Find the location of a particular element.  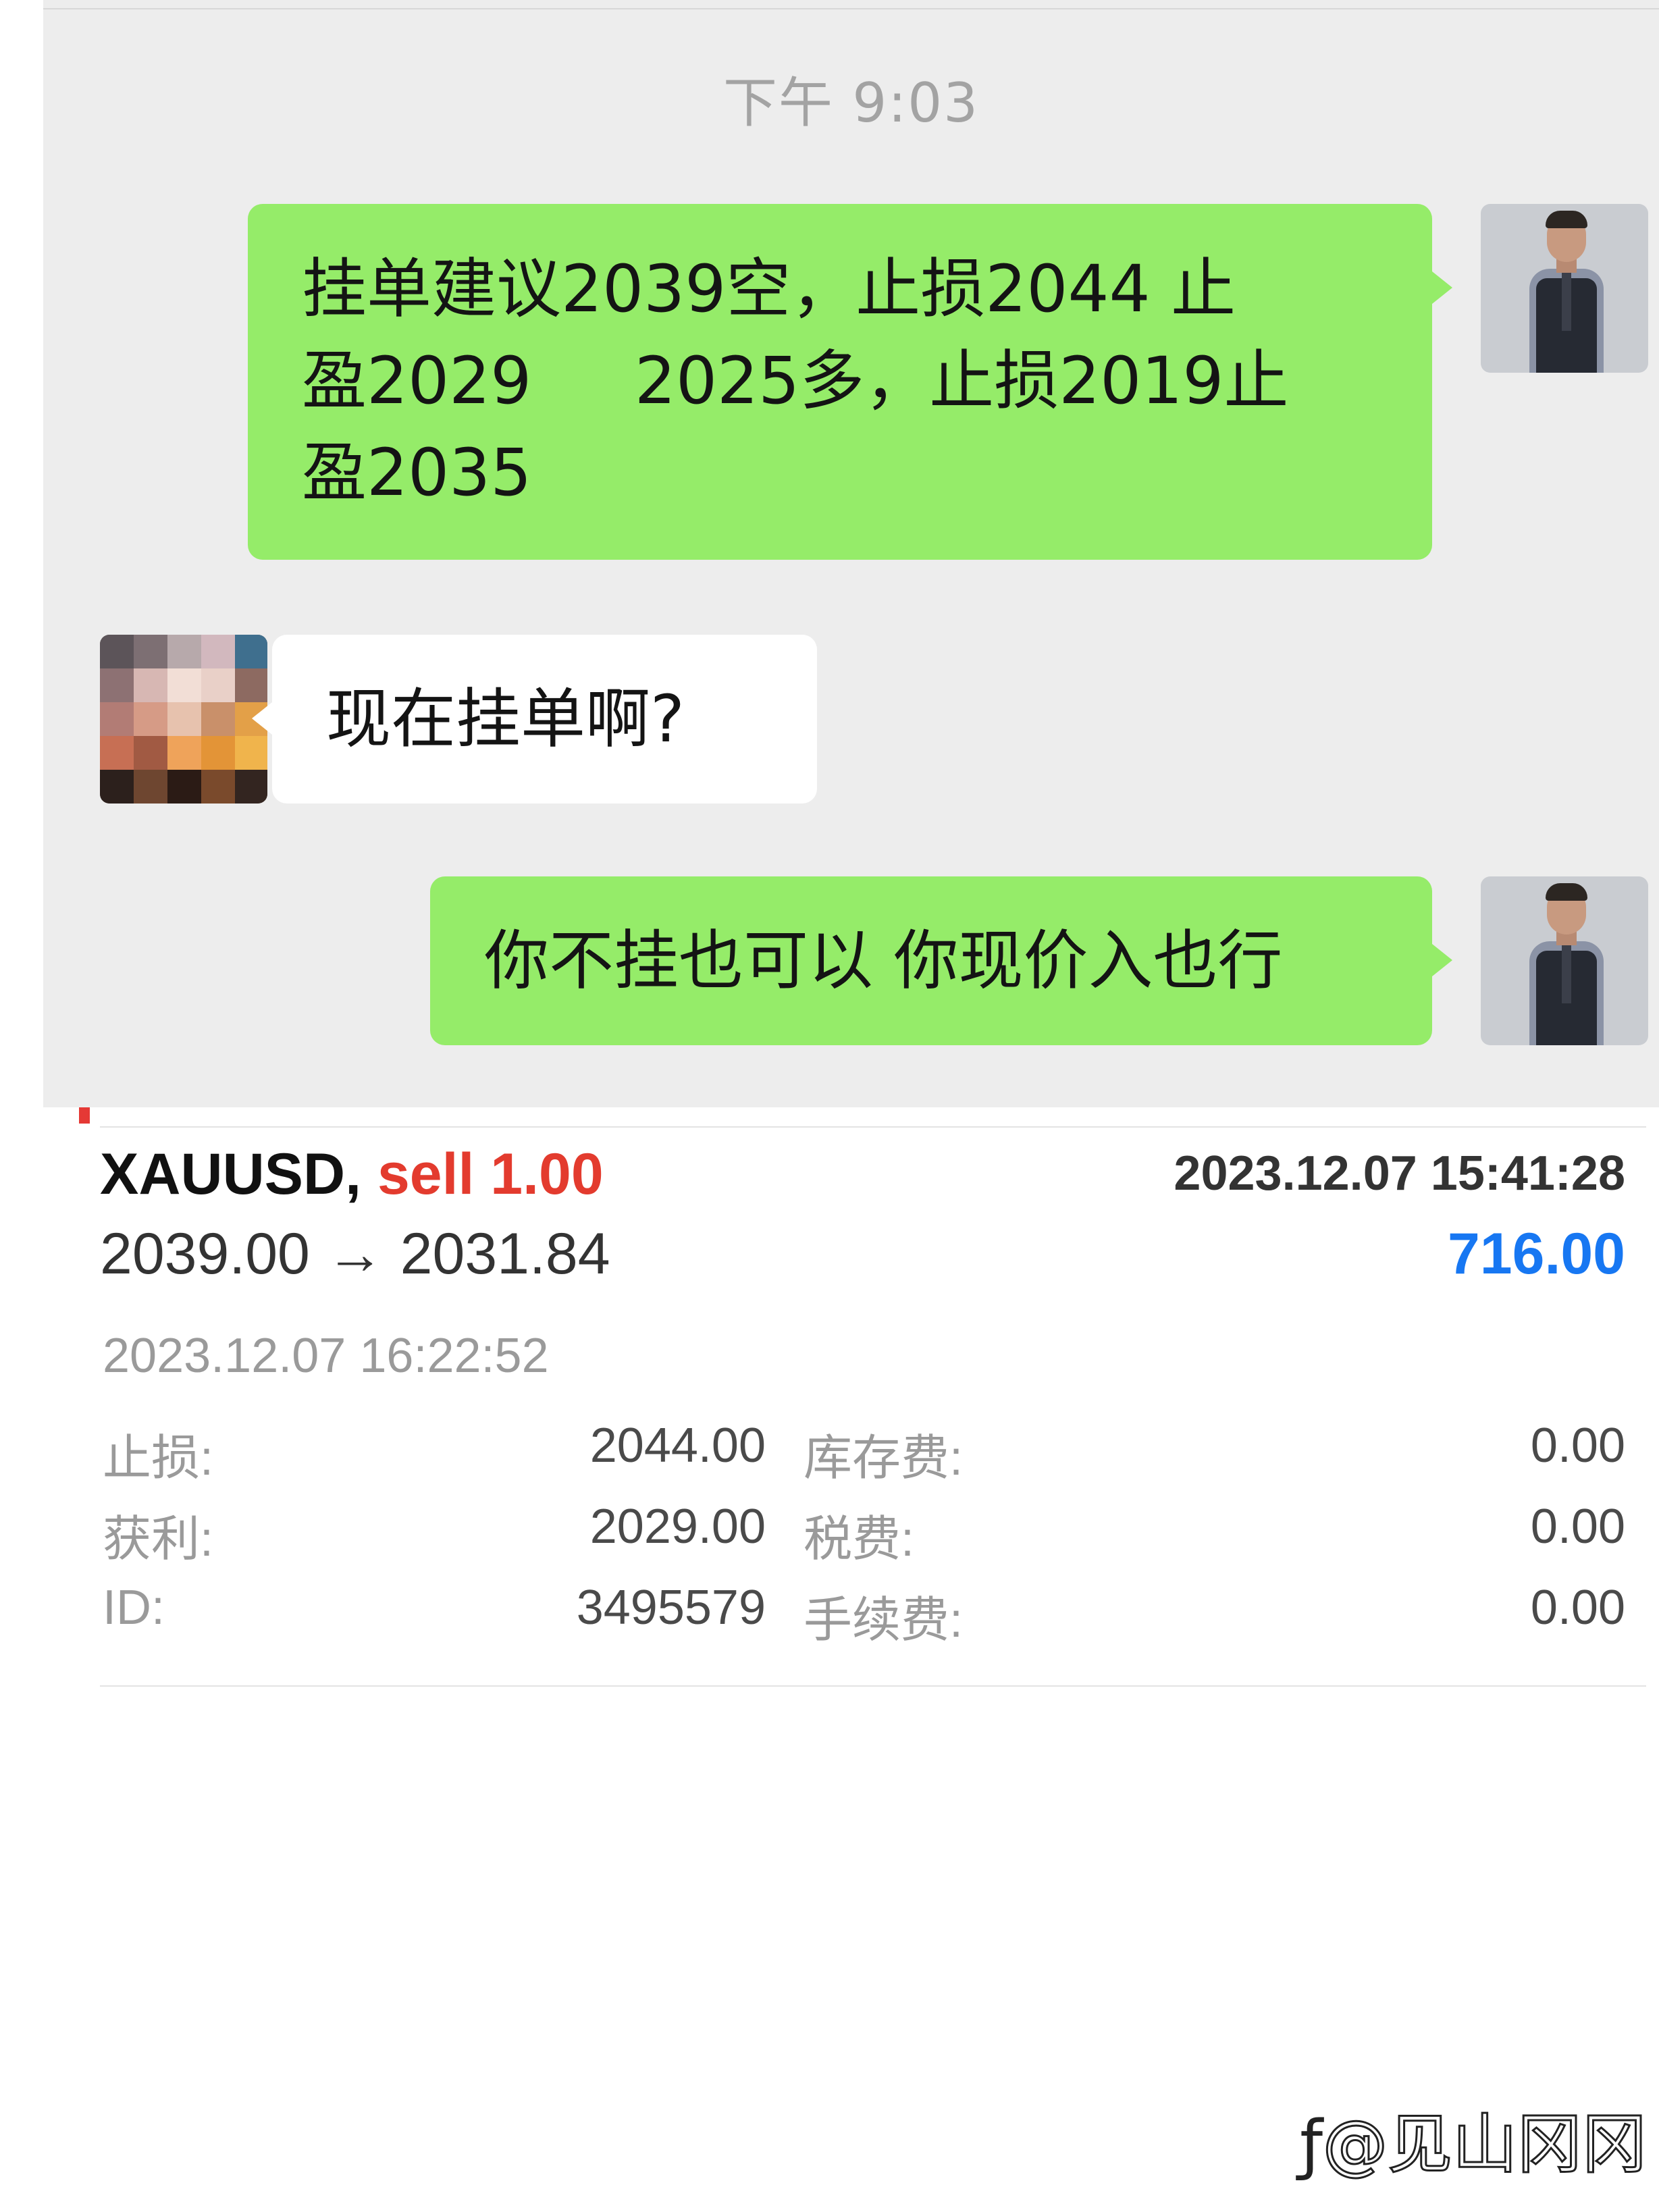

stop-loss-label: 止损: is located at coordinates (158, 1458).